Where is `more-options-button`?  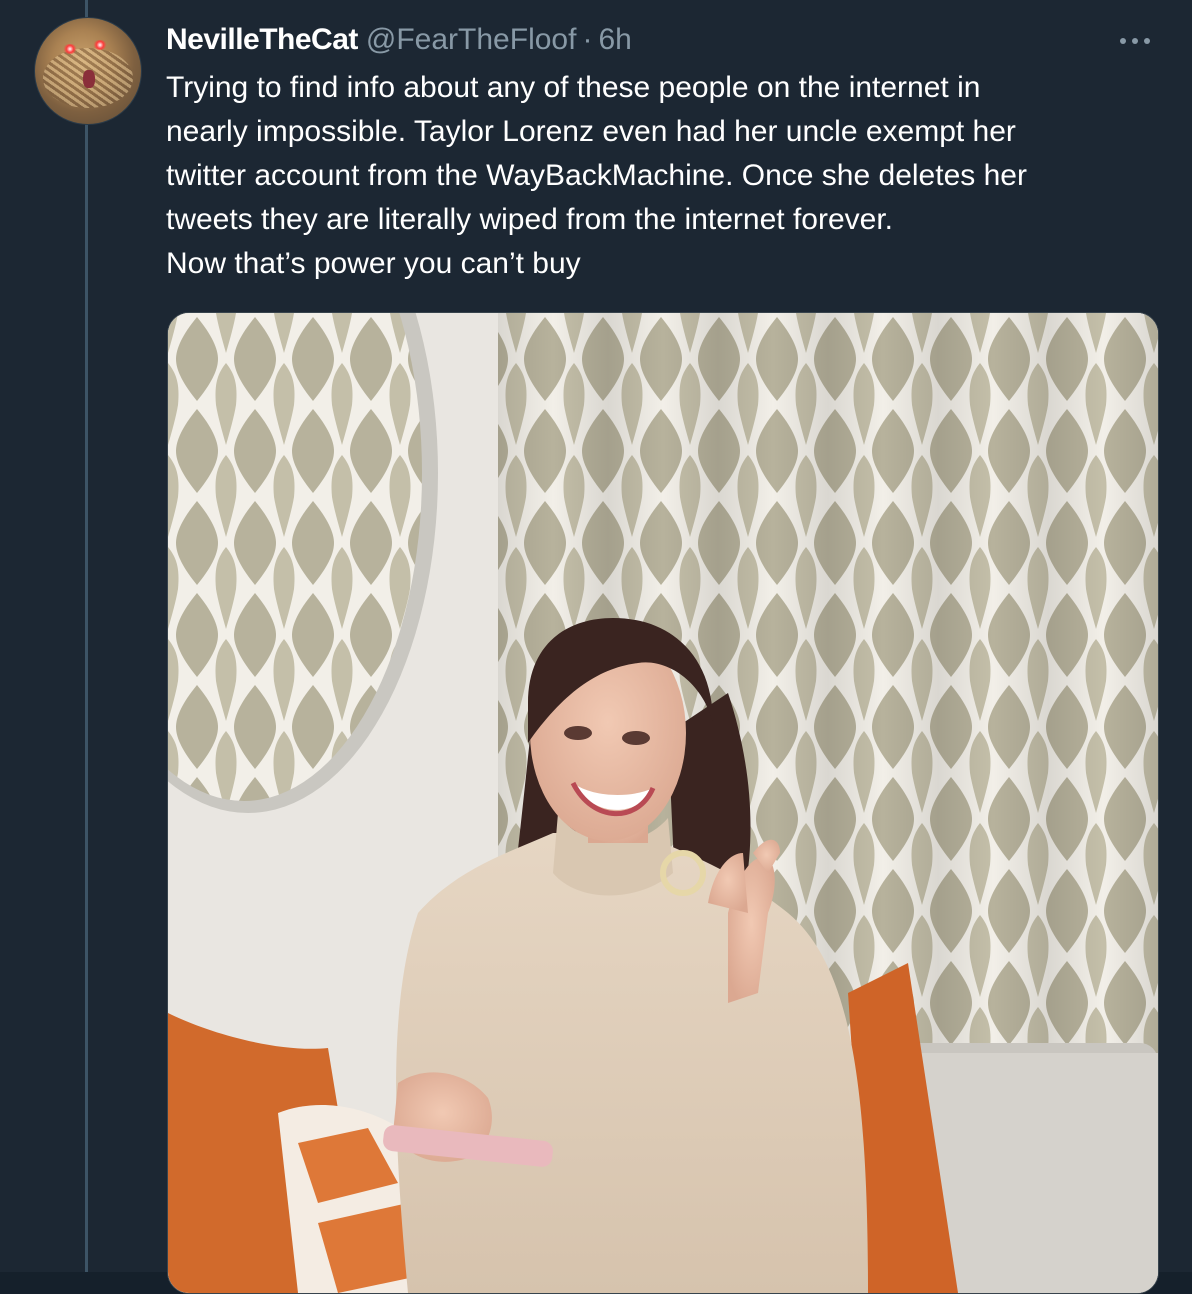
more-options-button is located at coordinates (1135, 41).